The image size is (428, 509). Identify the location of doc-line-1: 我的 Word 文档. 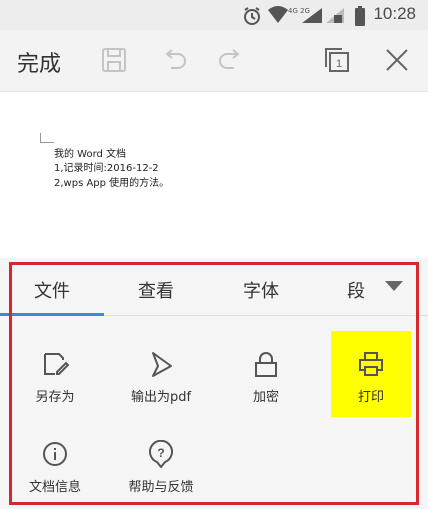
(90, 154).